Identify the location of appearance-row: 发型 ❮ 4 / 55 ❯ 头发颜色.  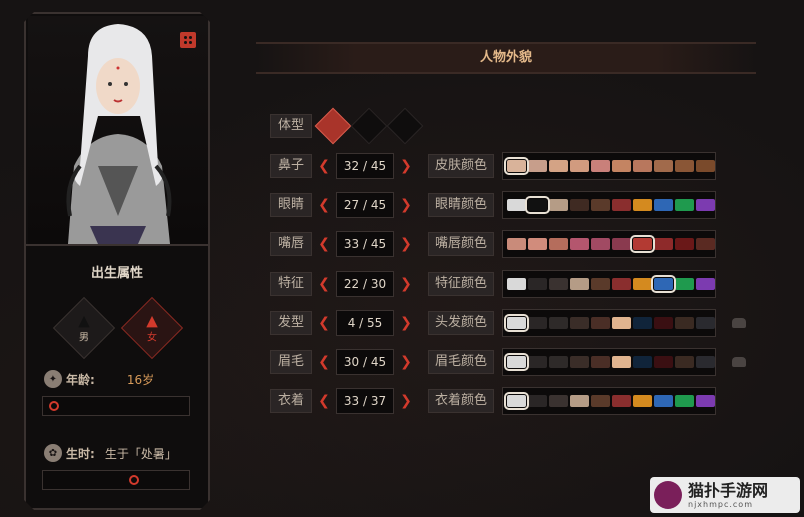
(493, 323).